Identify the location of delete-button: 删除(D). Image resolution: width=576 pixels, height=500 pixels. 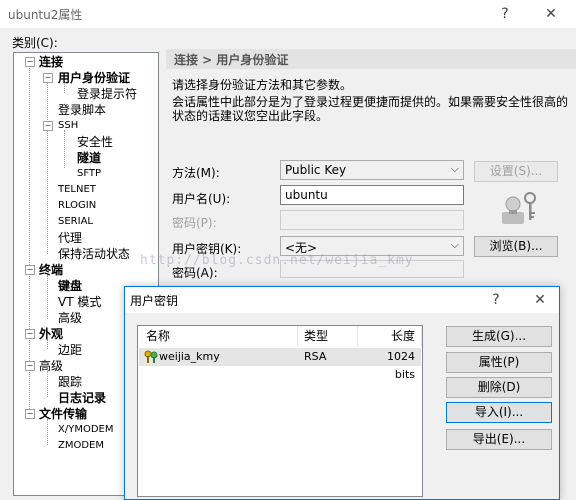
(499, 387).